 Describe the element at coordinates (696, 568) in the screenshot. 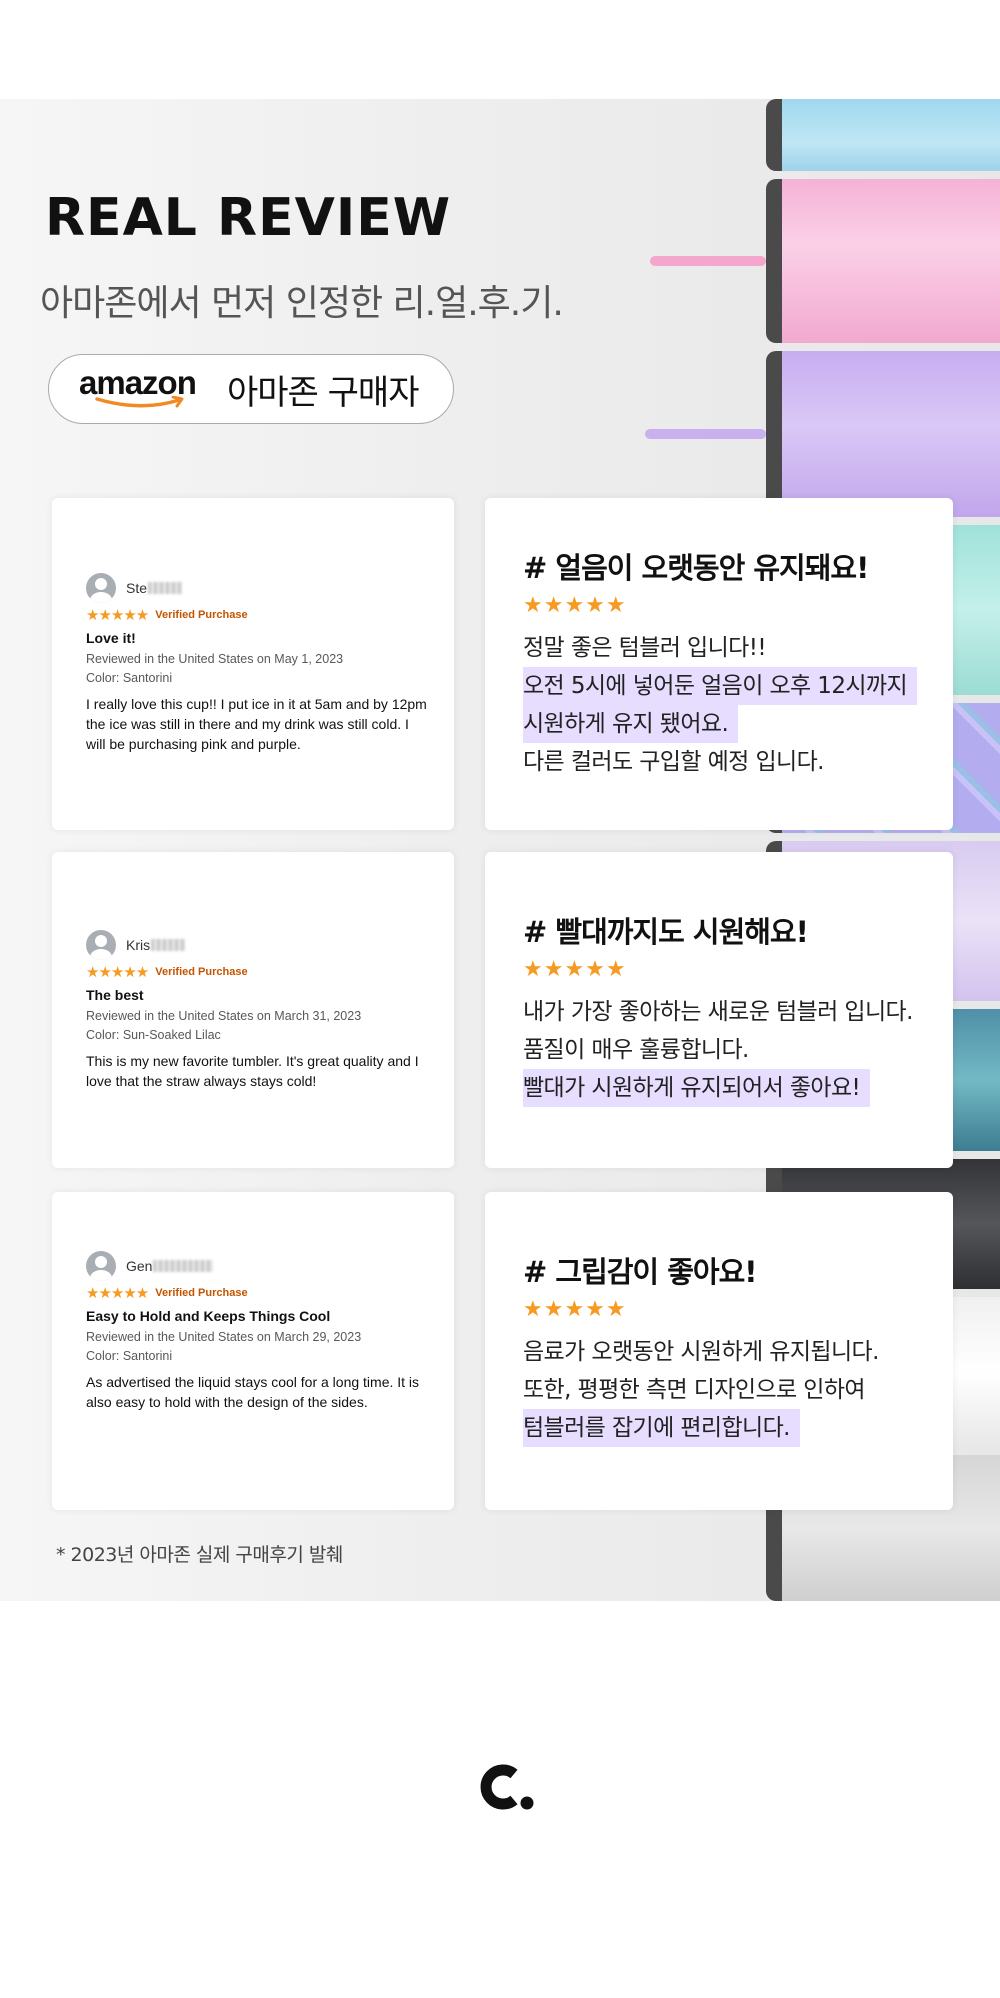

I see `review-headline: # 얼음이 오랫동안 유지돼요!` at that location.